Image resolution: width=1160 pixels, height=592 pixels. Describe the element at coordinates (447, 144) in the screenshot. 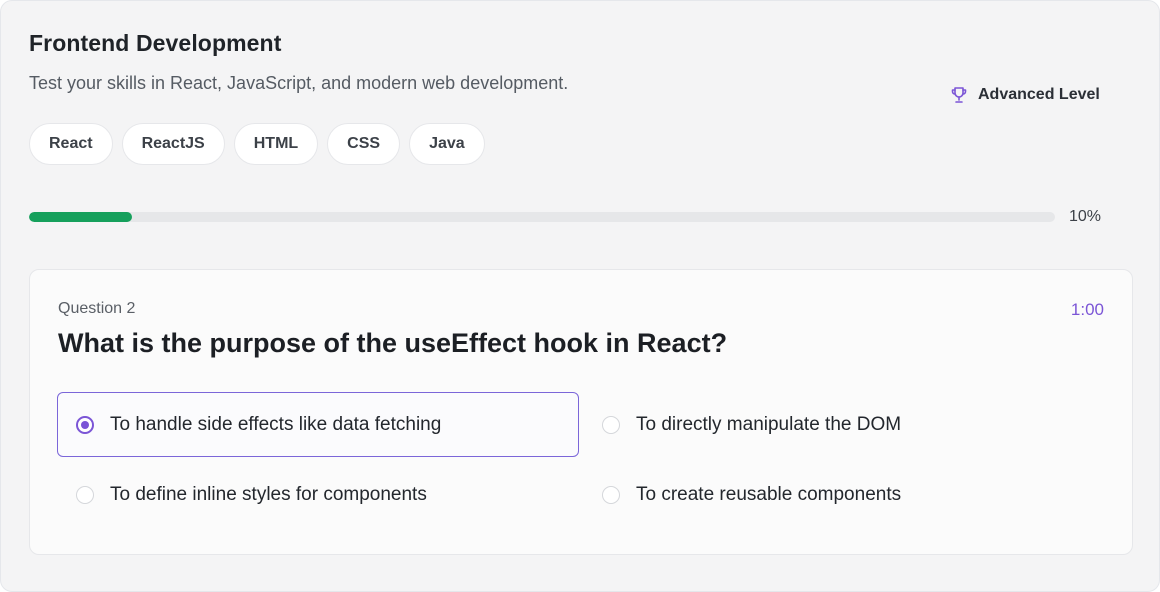

I see `tag-java: Java` at that location.